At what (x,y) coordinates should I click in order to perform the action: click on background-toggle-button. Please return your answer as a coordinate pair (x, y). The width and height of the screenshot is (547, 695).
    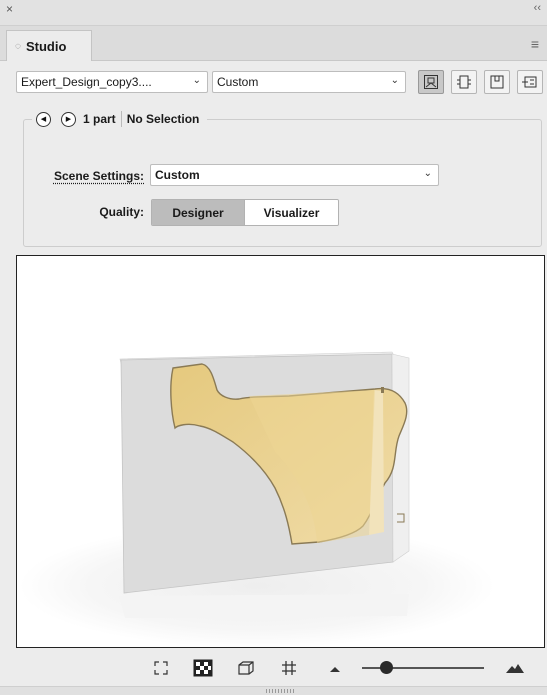
    Looking at the image, I should click on (203, 668).